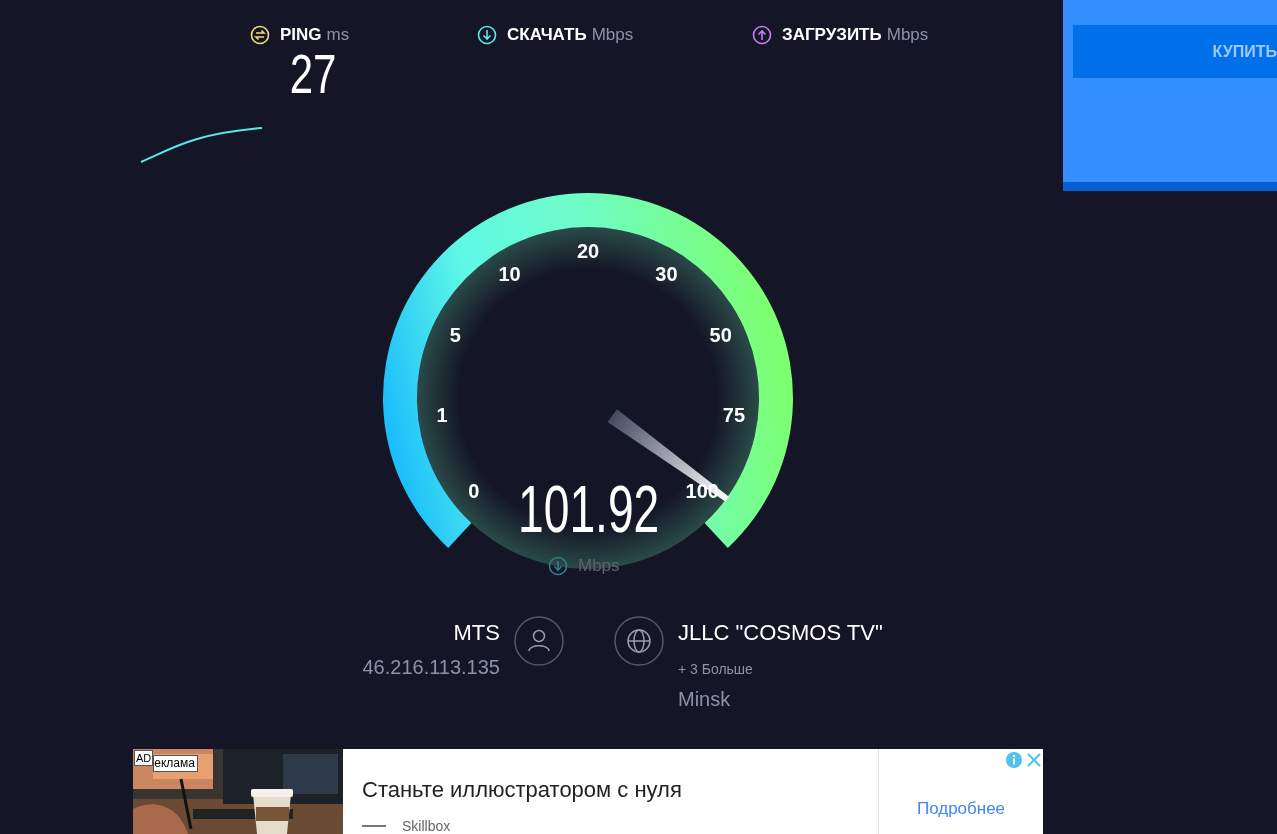  I want to click on ping-icon, so click(260, 34).